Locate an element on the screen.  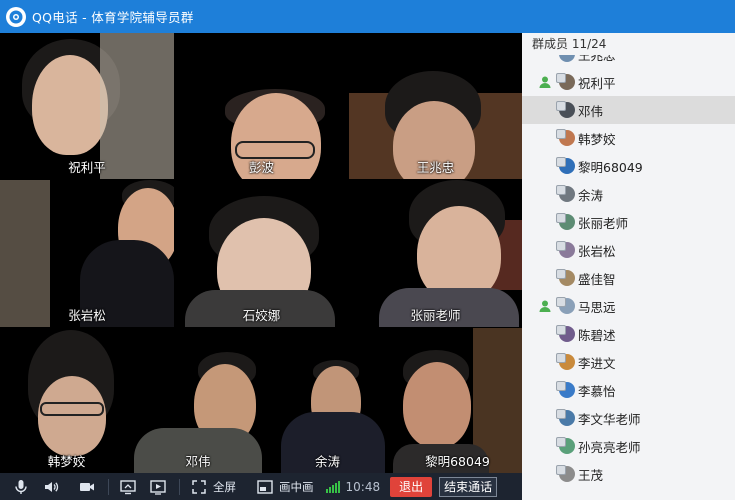
member-count-header: 群成员 11/24 is located at coordinates (628, 44).